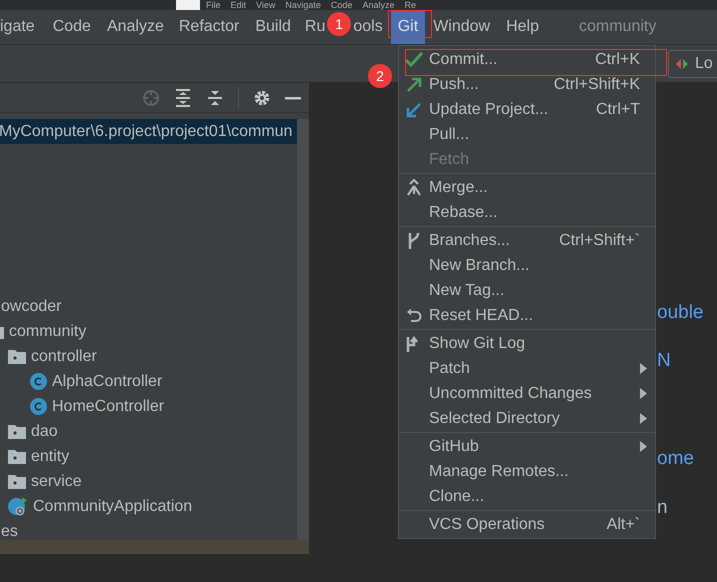  I want to click on menu-item: VCS Operations Alt+`, so click(527, 524).